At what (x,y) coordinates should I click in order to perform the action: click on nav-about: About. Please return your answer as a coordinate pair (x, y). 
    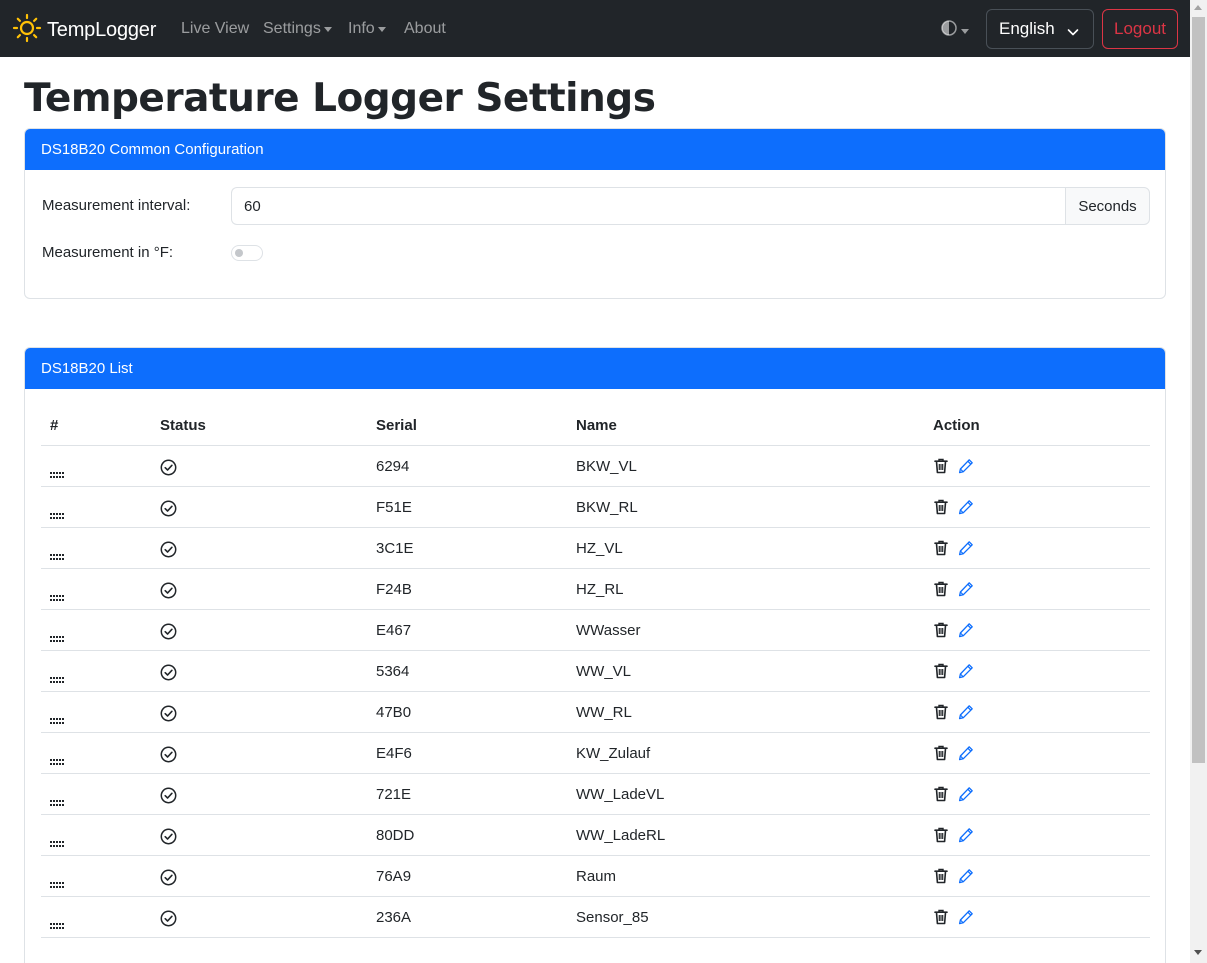
    Looking at the image, I should click on (425, 29).